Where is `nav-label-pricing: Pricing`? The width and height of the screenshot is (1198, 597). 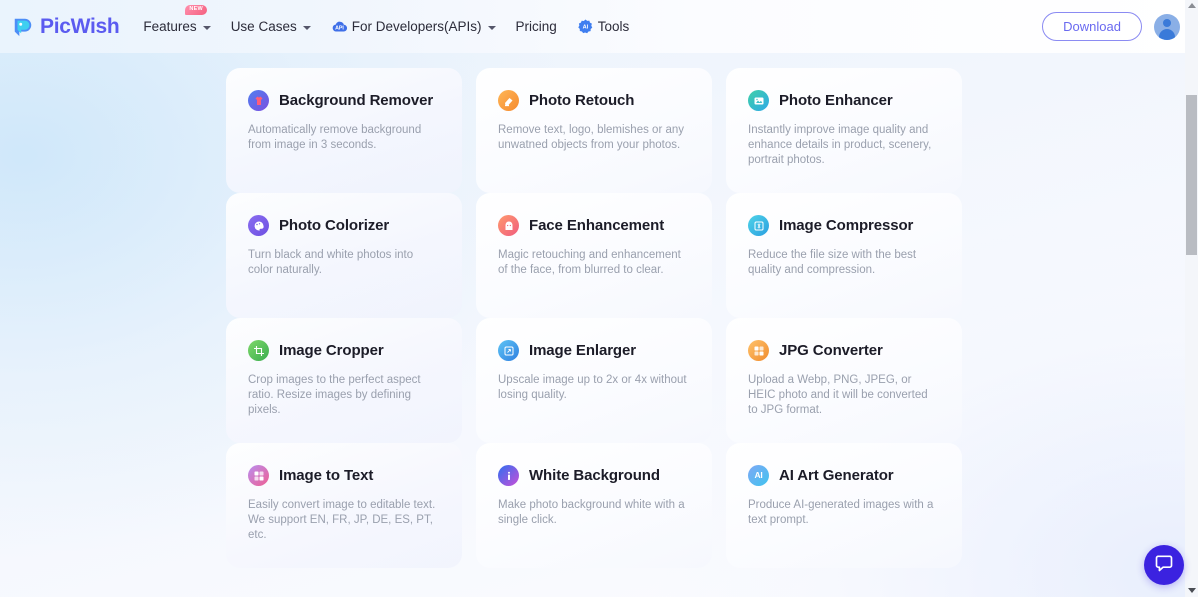 nav-label-pricing: Pricing is located at coordinates (536, 26).